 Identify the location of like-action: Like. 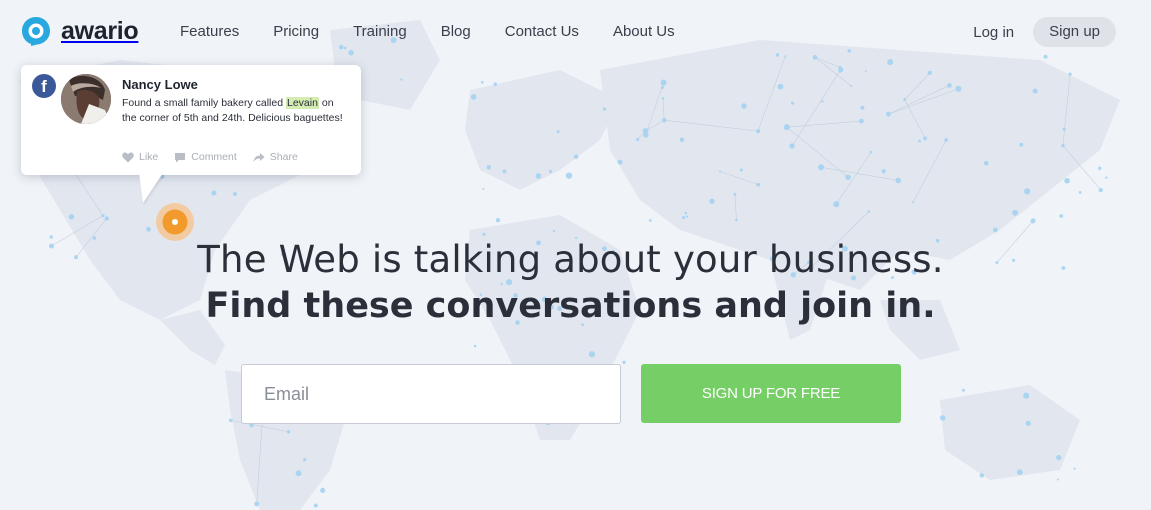
(140, 157).